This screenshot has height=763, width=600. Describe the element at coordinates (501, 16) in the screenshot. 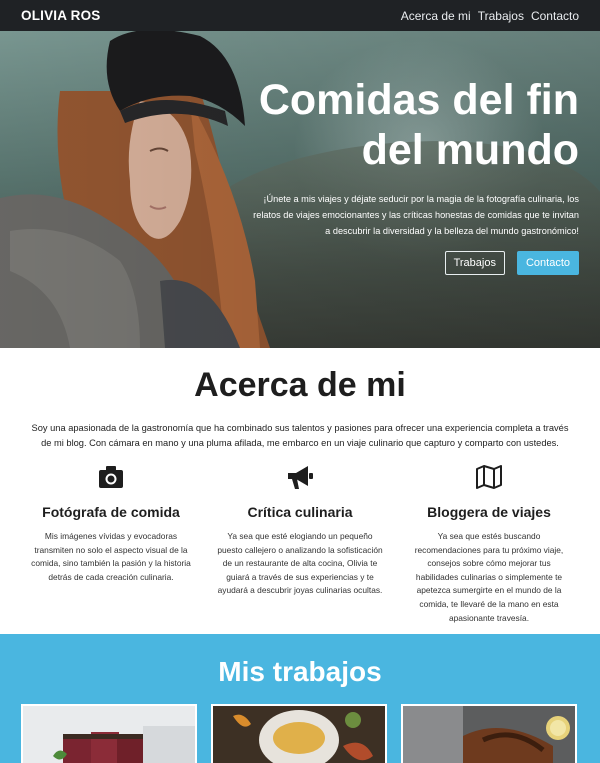

I see `nav-link-works: Trabajos` at that location.